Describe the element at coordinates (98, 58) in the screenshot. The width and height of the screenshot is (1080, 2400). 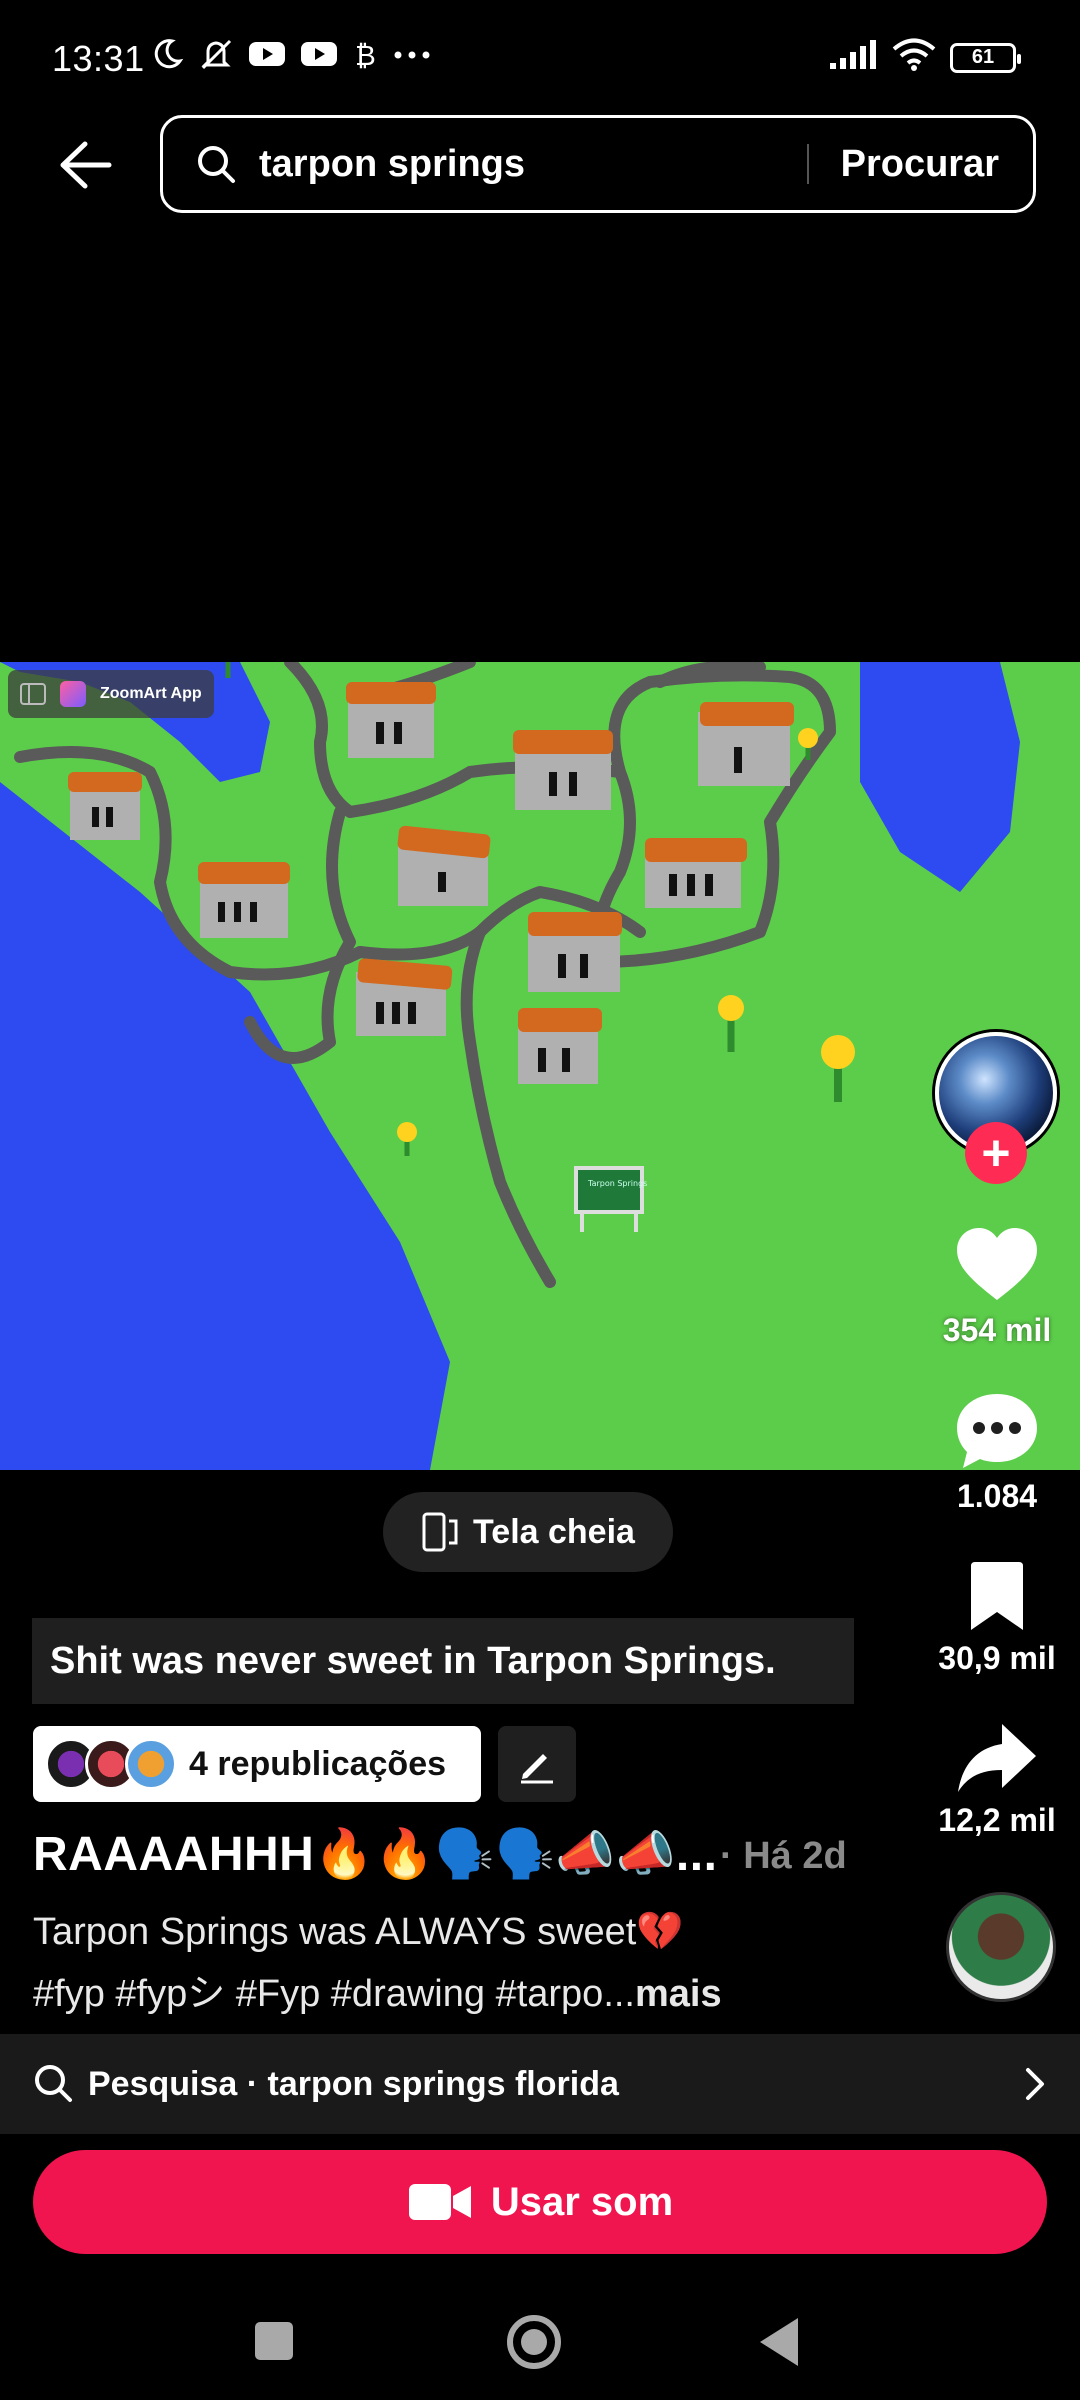
I see `status-time: 13:31` at that location.